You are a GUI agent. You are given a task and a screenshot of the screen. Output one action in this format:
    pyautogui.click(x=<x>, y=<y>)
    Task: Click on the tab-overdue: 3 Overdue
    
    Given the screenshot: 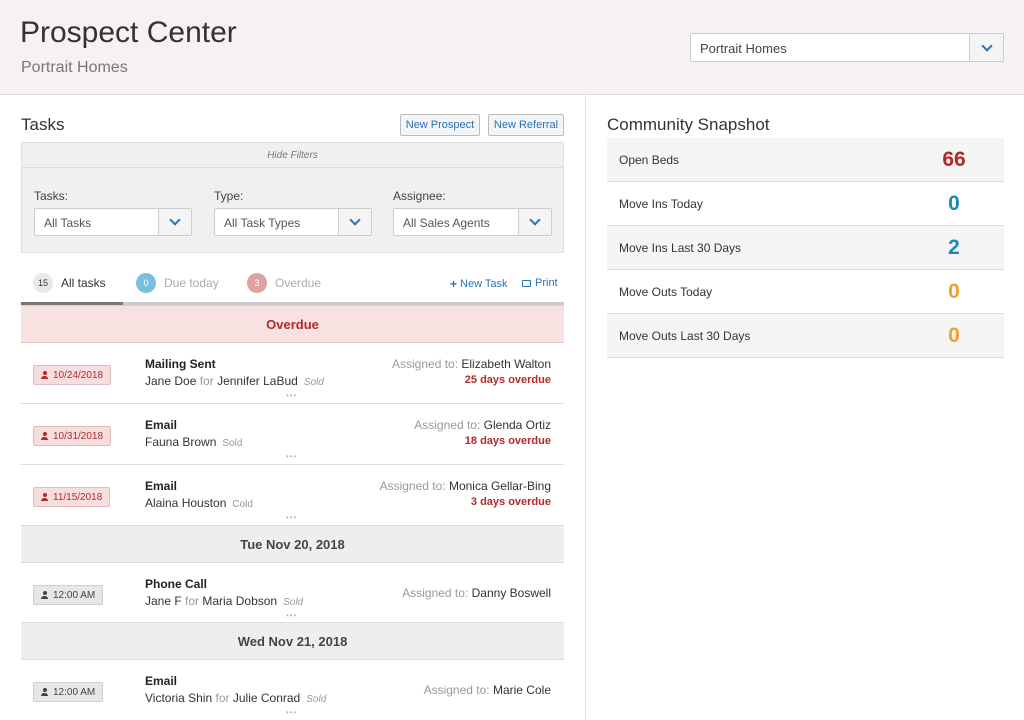 What is the action you would take?
    pyautogui.click(x=302, y=282)
    